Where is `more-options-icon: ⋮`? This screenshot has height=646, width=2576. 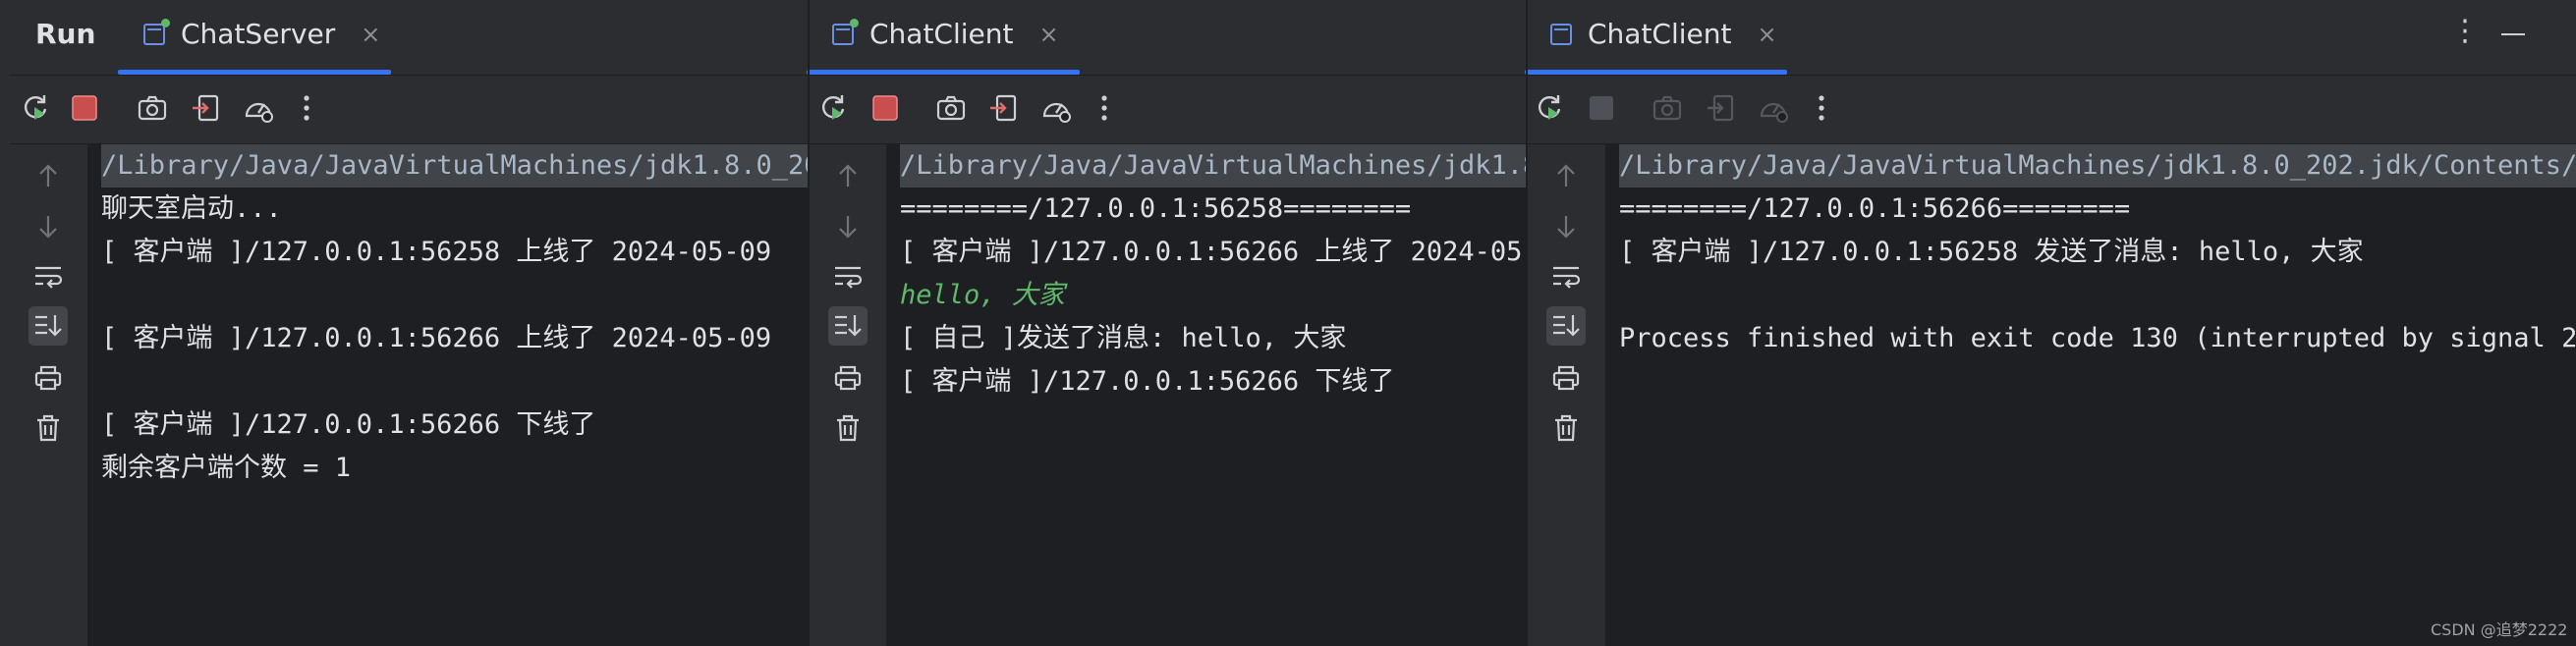
more-options-icon: ⋮ is located at coordinates (2465, 31).